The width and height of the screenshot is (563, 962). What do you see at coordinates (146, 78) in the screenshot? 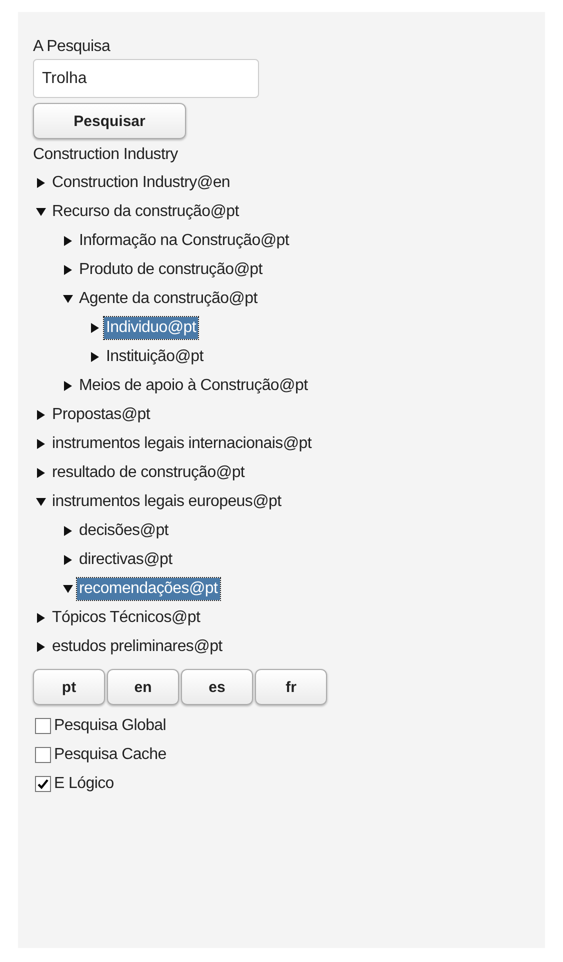
I see `search-field: Trolha` at bounding box center [146, 78].